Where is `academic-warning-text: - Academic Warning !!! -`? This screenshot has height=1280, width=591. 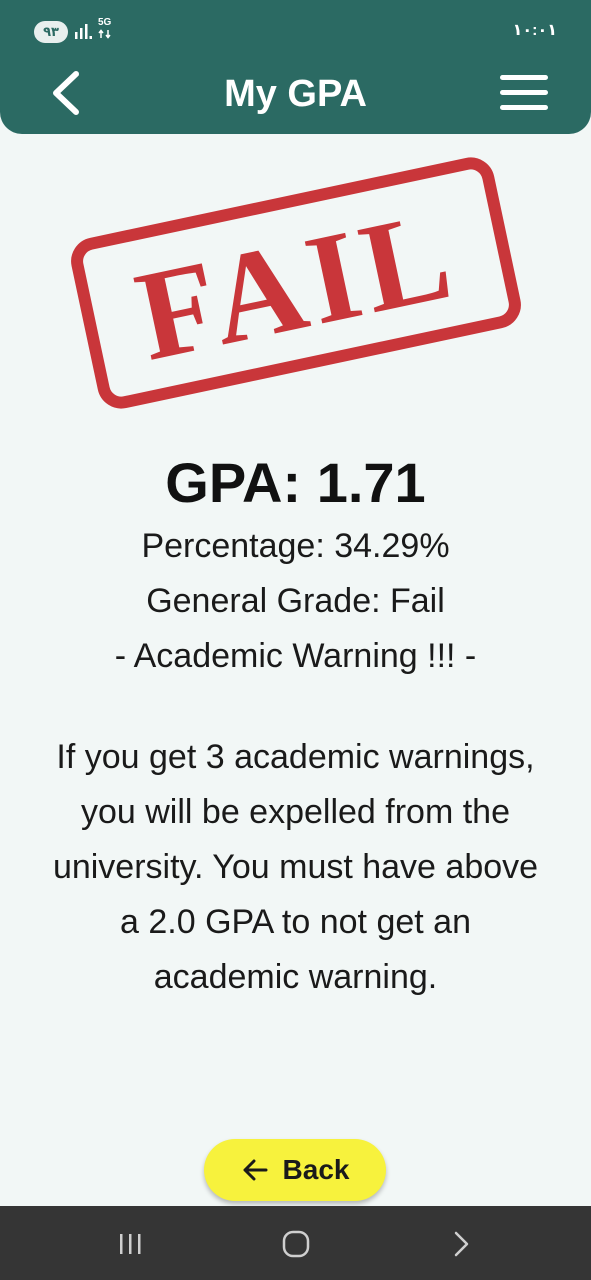 academic-warning-text: - Academic Warning !!! - is located at coordinates (295, 656).